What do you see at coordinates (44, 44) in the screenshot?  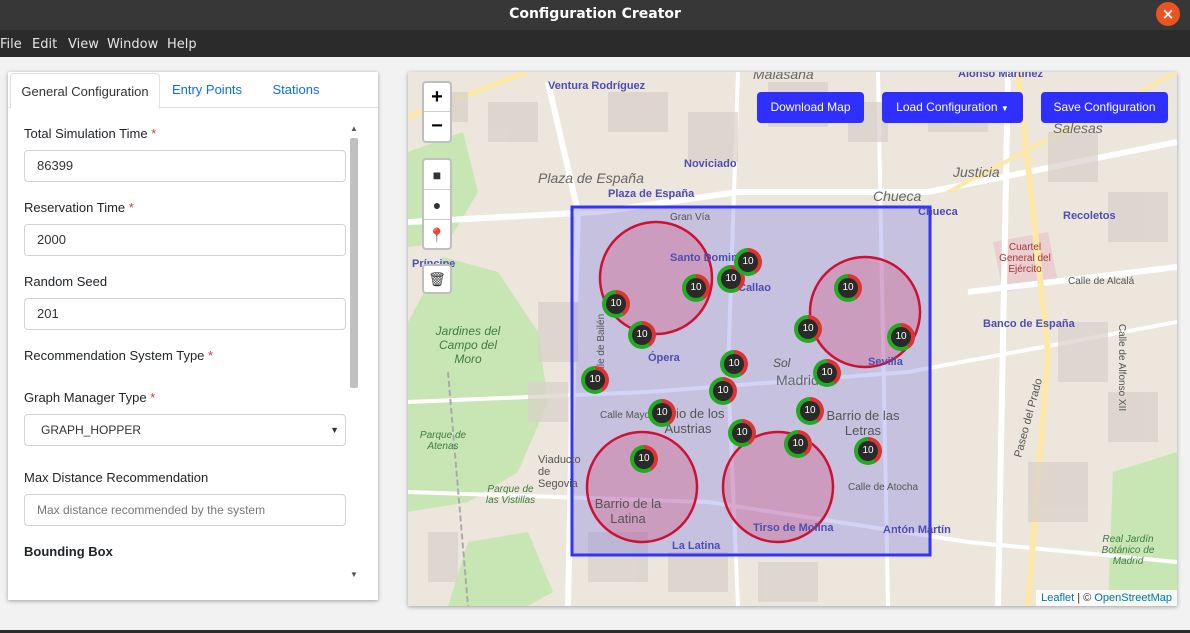 I see `menu-edit: Edit` at bounding box center [44, 44].